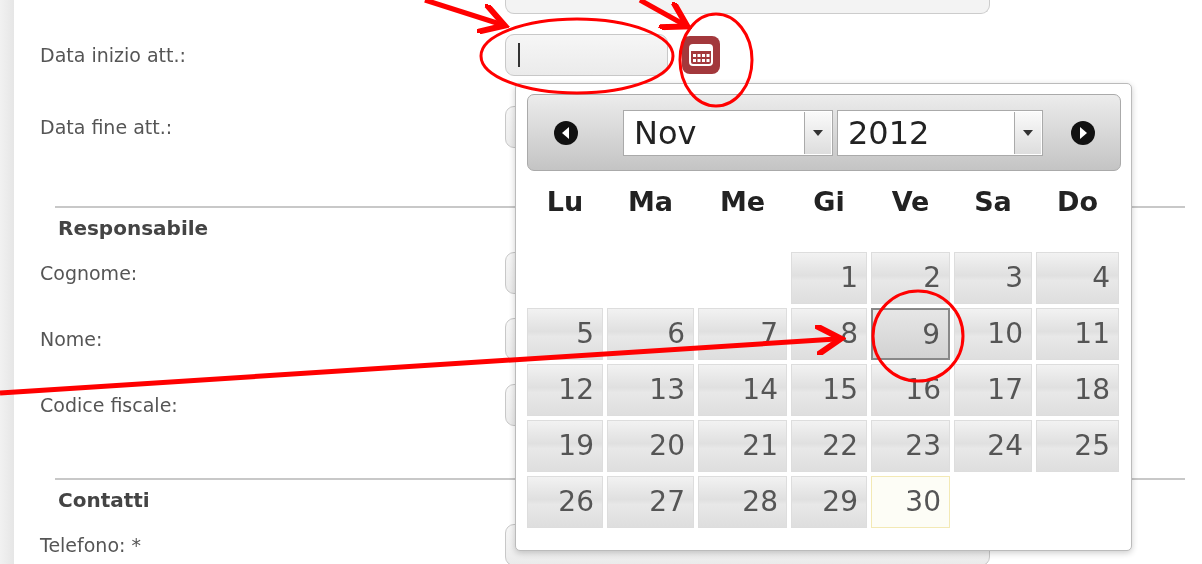 The height and width of the screenshot is (564, 1202). I want to click on day-cell: 2, so click(910, 278).